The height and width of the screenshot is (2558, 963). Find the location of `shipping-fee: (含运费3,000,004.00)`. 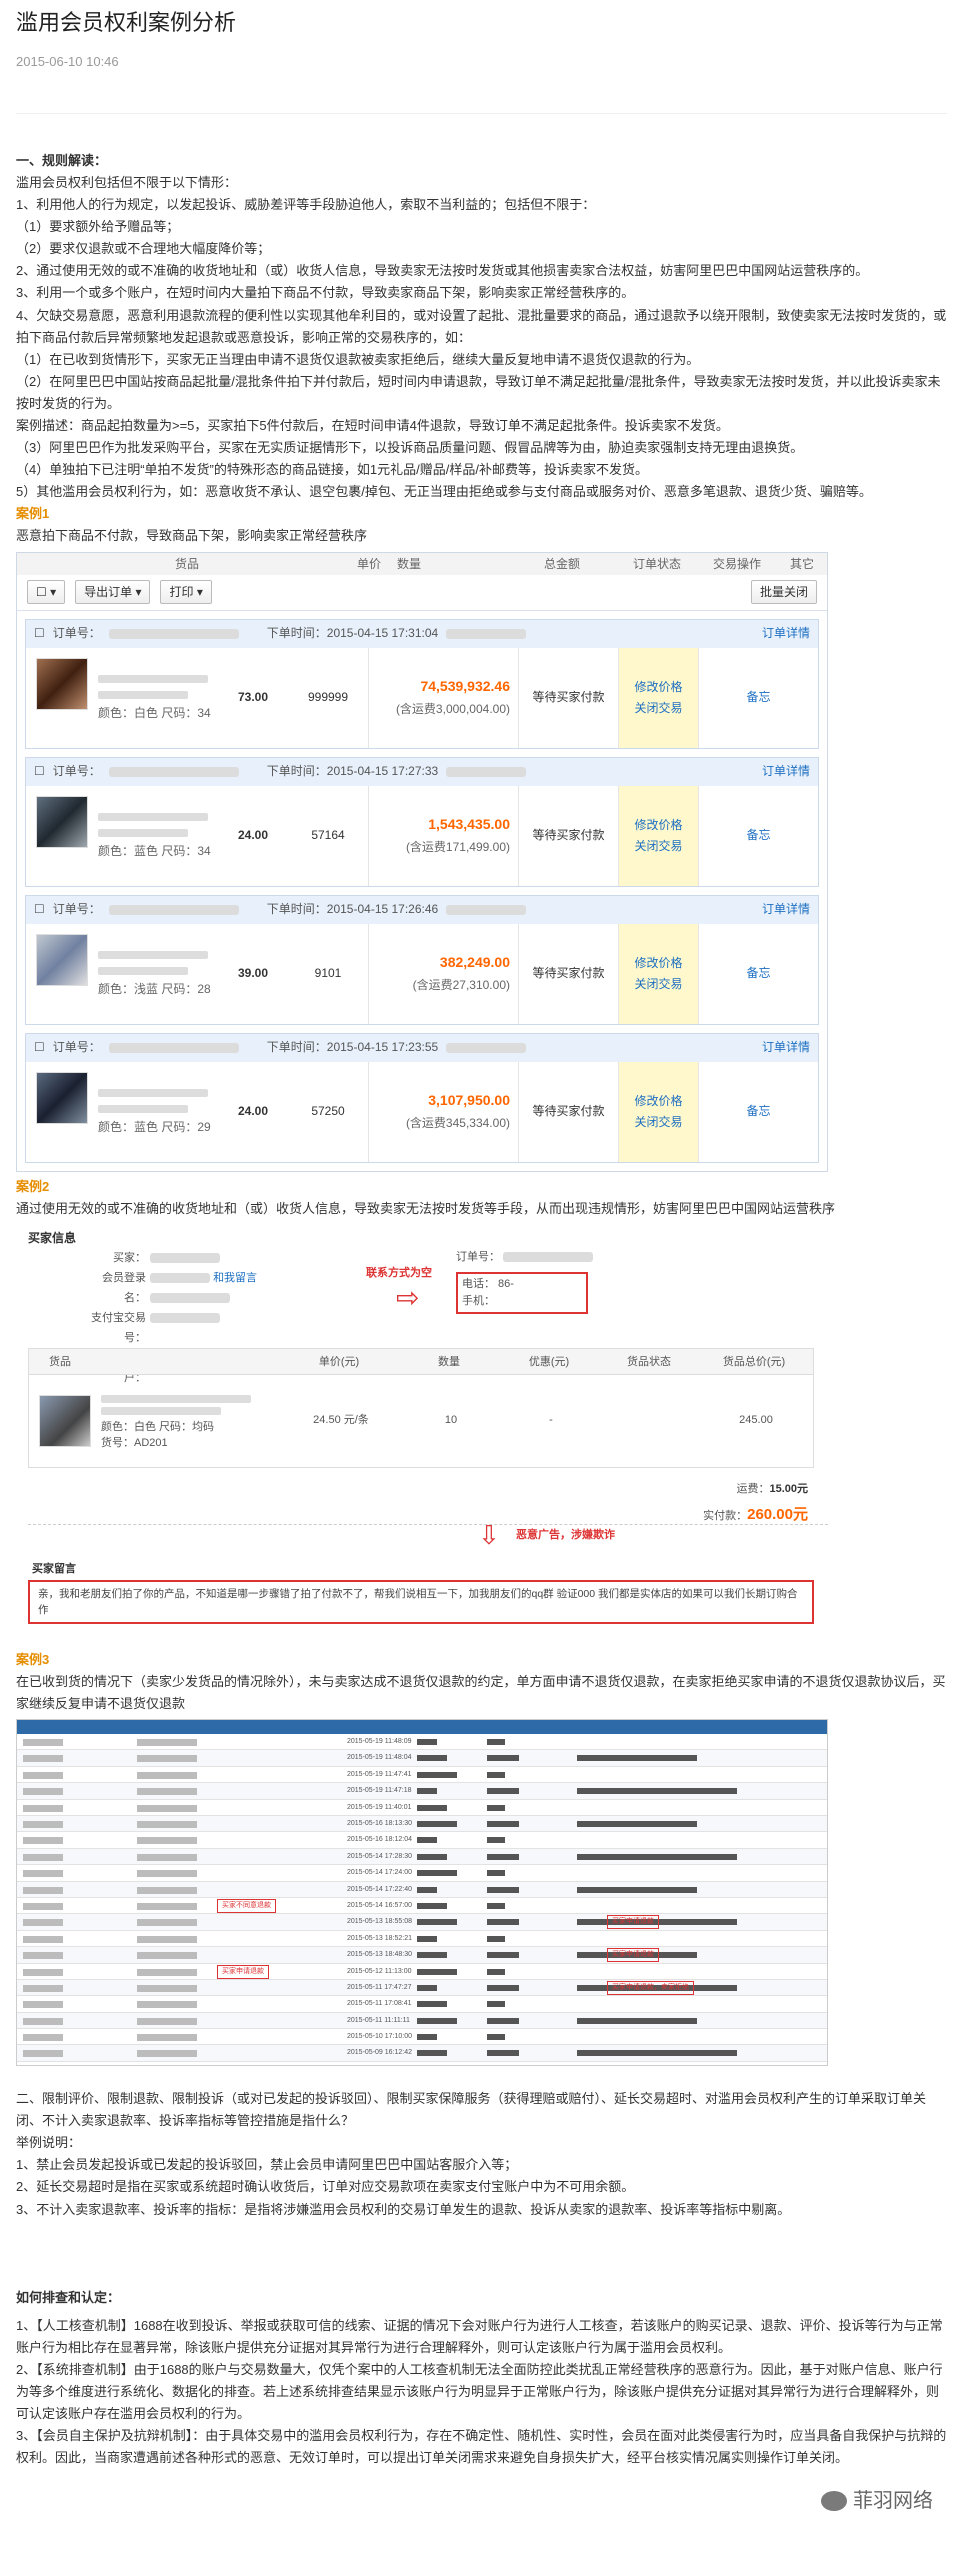

shipping-fee: (含运费3,000,004.00) is located at coordinates (452, 709).